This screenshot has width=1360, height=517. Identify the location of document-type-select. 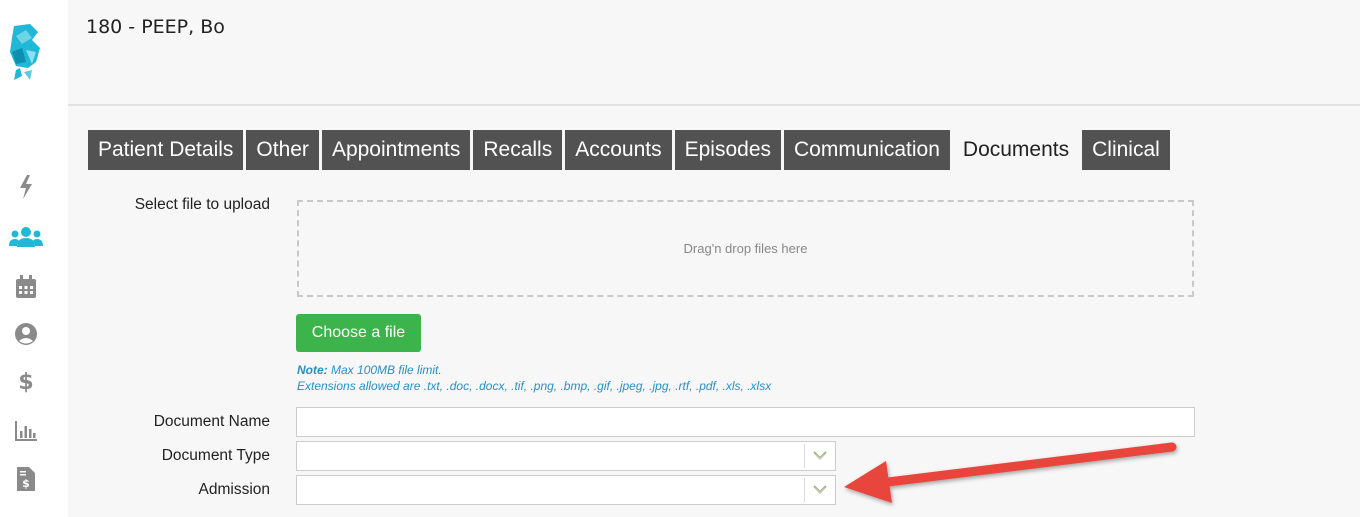
(566, 456).